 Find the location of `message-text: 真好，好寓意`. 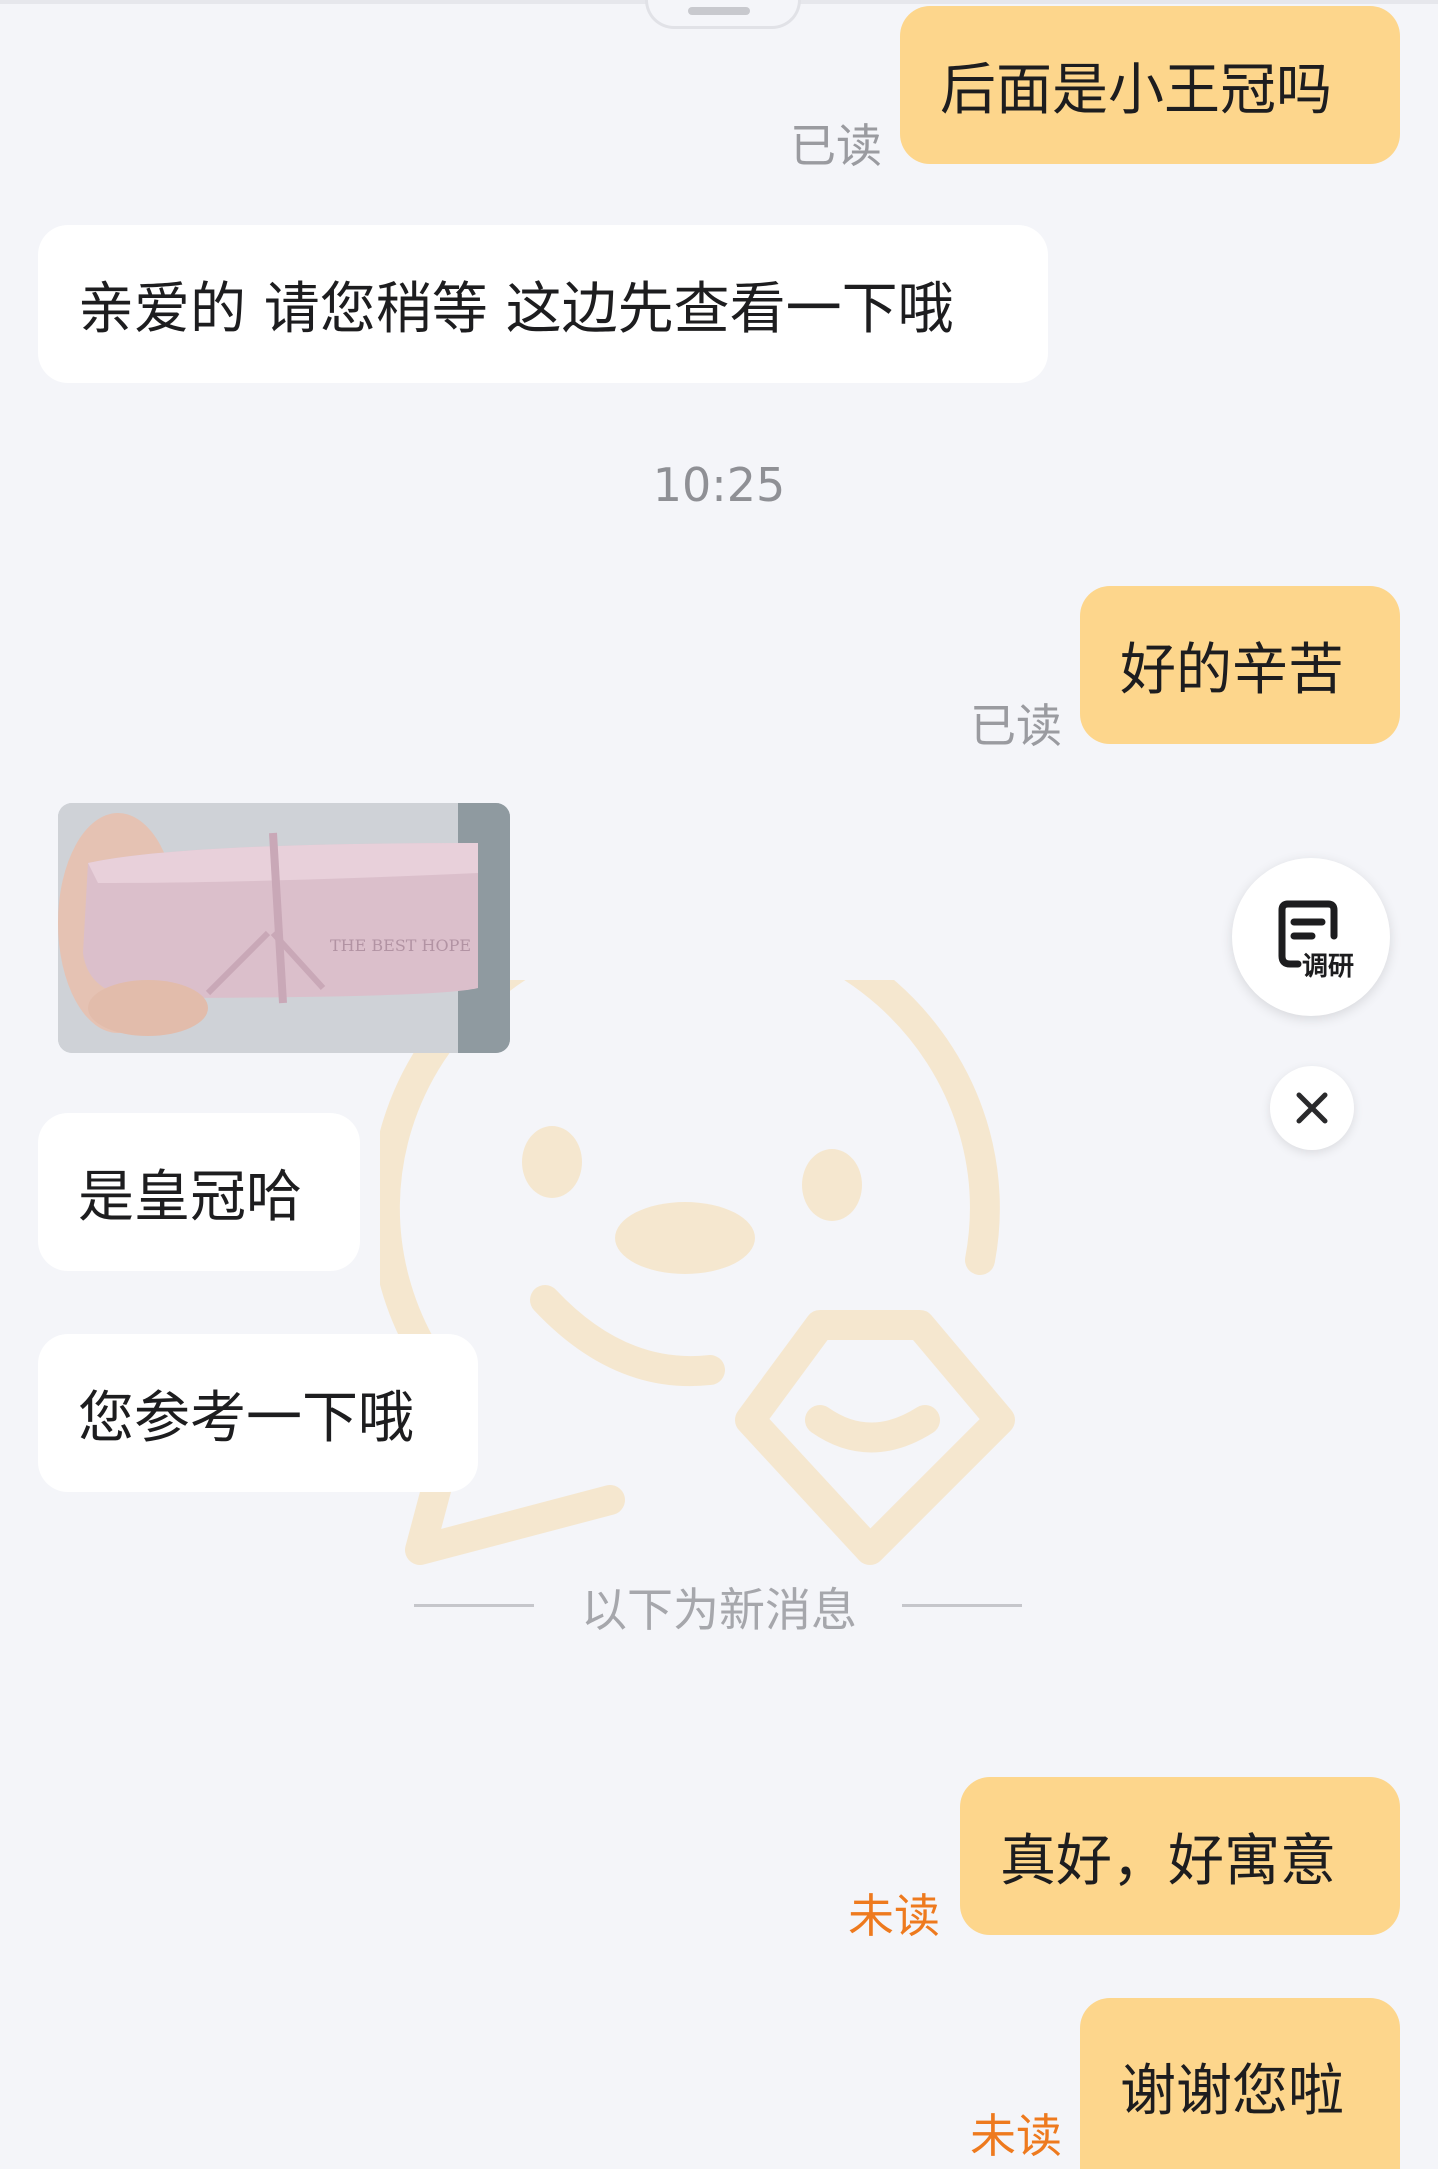

message-text: 真好，好寓意 is located at coordinates (1168, 1861).